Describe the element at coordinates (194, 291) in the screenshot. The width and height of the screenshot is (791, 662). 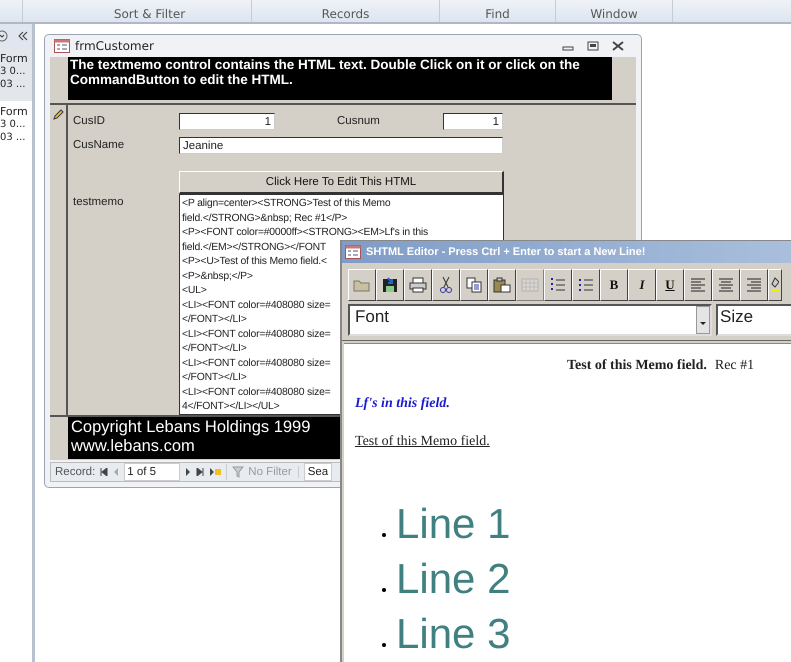
I see `memo-text-line: <UL>` at that location.